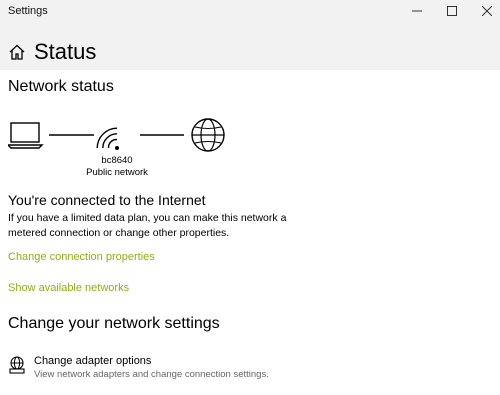  What do you see at coordinates (81, 257) in the screenshot?
I see `change-connection-properties-link: Change connection properties` at bounding box center [81, 257].